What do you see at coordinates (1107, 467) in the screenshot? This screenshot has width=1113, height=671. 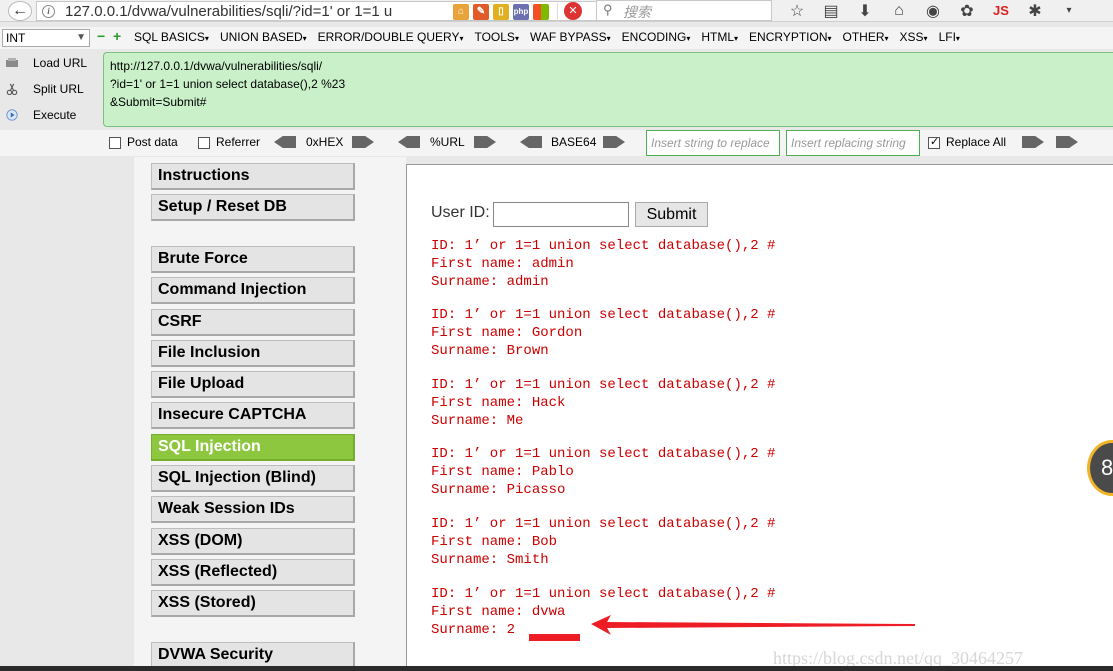 I see `floating-badge-value: 8` at bounding box center [1107, 467].